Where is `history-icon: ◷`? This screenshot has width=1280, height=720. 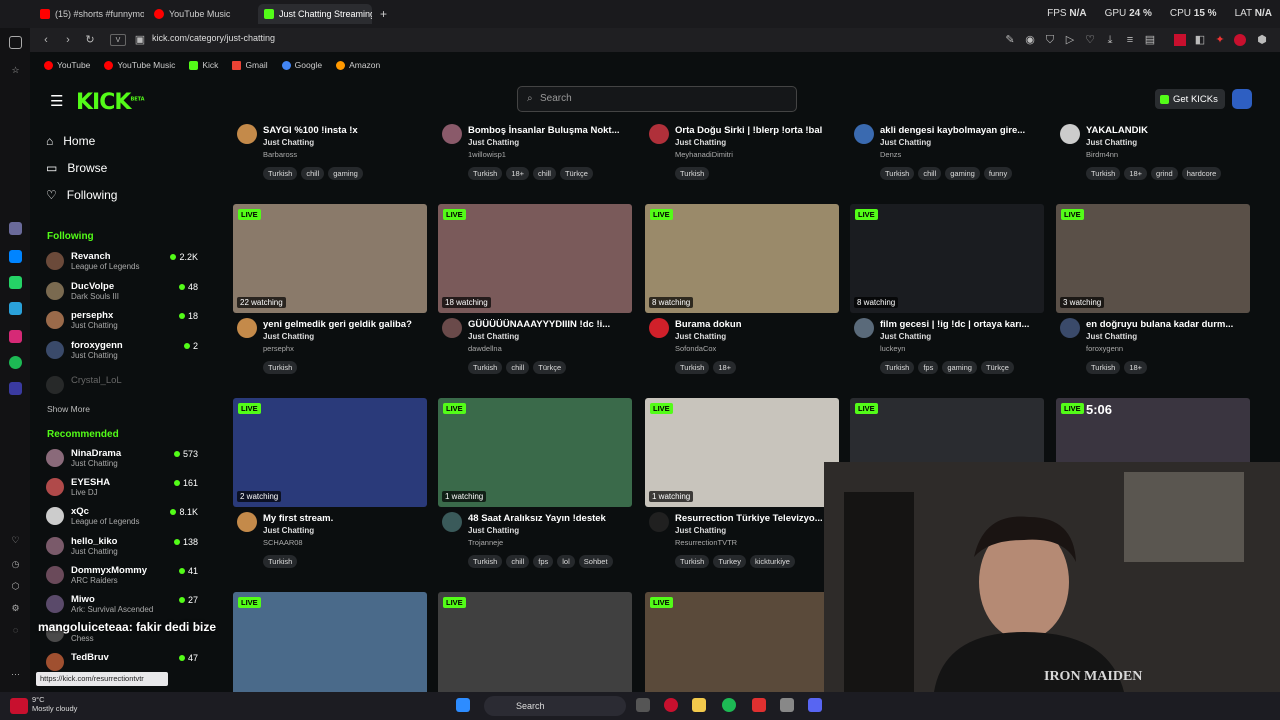
history-icon: ◷ is located at coordinates (15, 564).